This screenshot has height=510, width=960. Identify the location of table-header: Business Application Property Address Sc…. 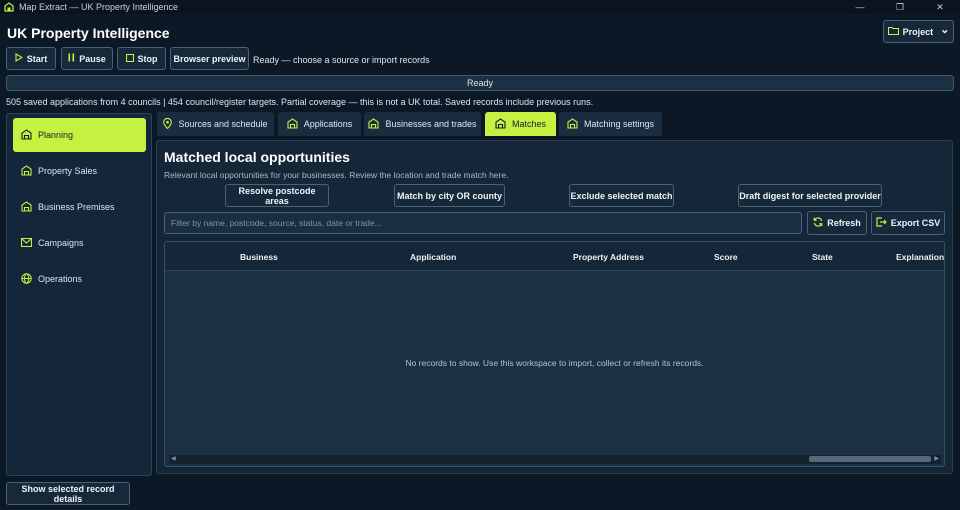
(554, 256).